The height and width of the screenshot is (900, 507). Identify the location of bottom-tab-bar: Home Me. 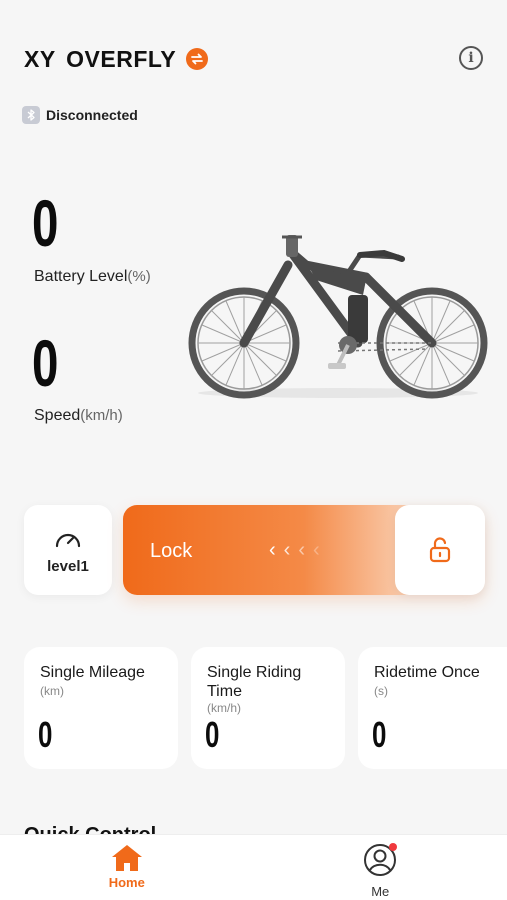
(253, 867).